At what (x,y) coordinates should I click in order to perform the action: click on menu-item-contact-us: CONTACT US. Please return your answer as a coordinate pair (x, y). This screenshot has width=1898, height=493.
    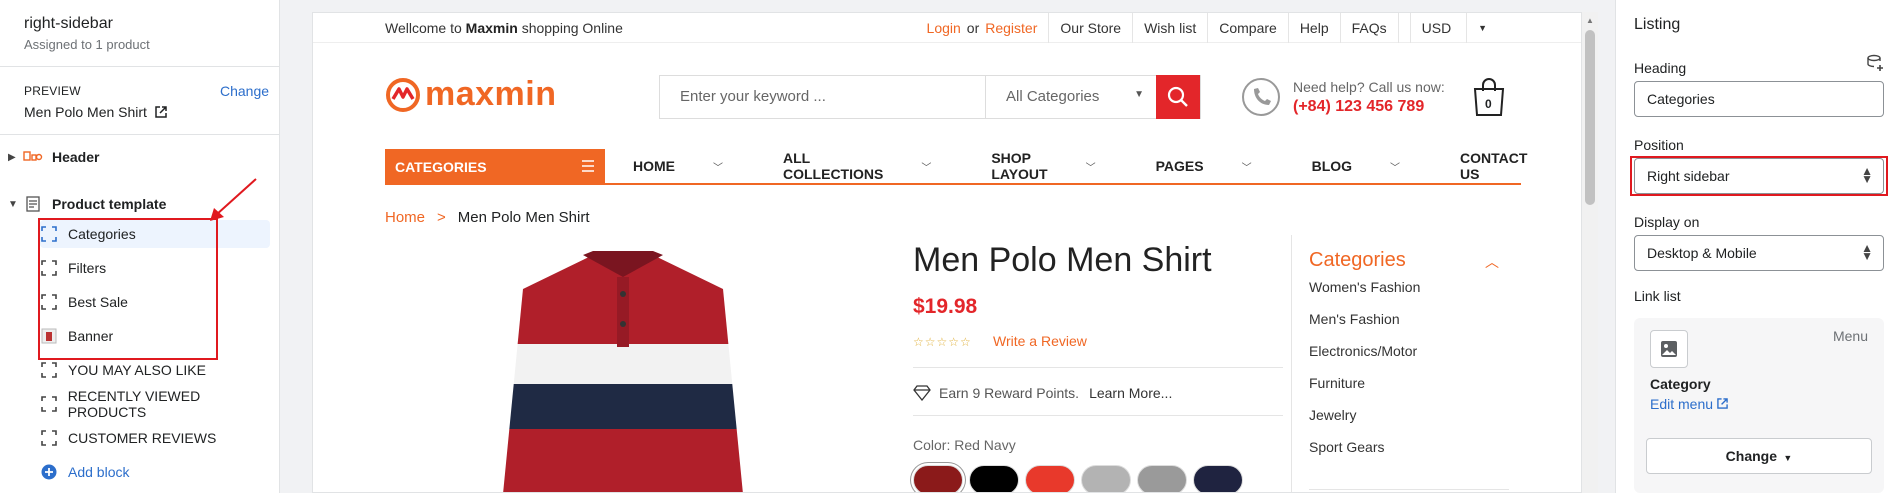
    Looking at the image, I should click on (1508, 166).